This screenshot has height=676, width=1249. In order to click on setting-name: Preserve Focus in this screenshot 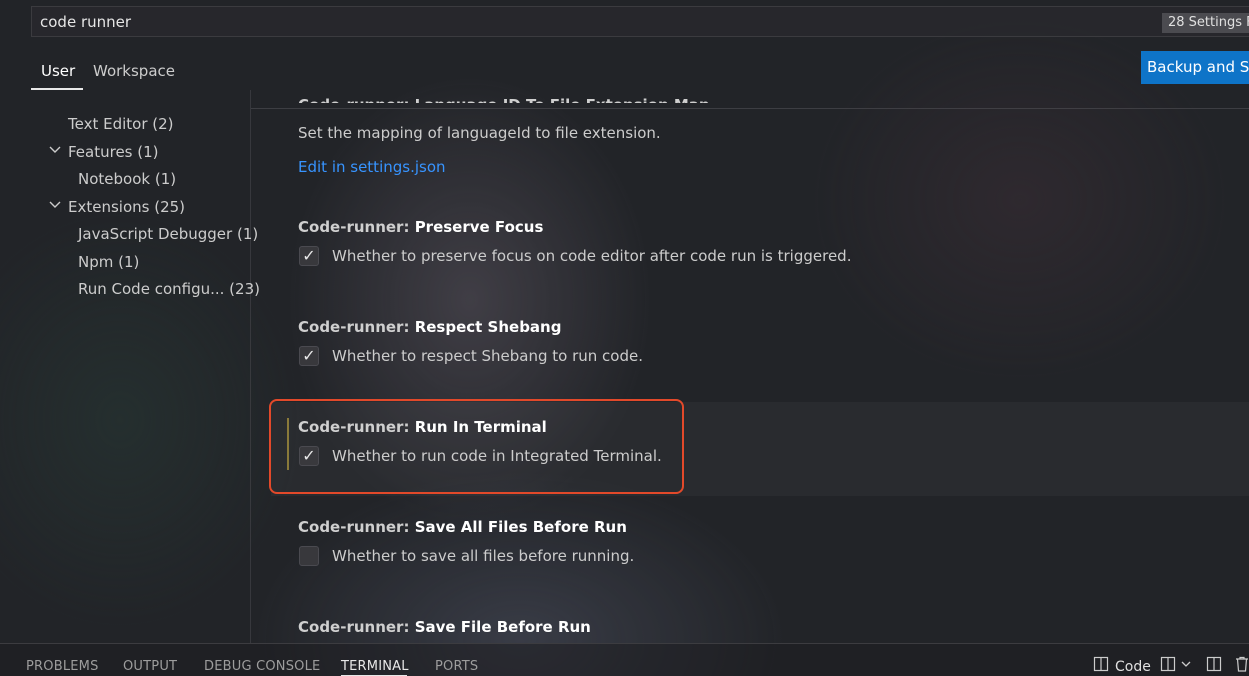, I will do `click(479, 227)`.